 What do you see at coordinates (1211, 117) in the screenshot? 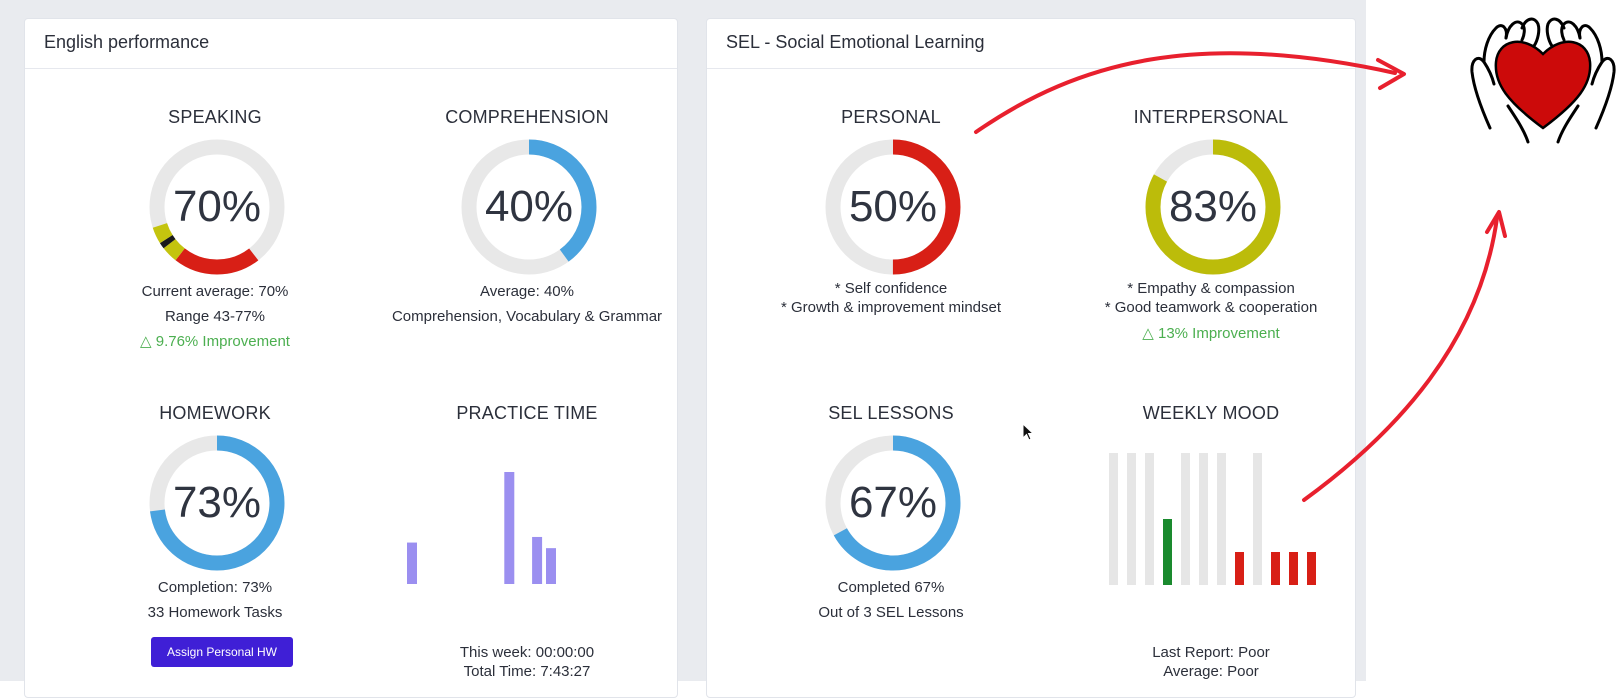
I see `interpersonal-title: INTERPERSONAL` at bounding box center [1211, 117].